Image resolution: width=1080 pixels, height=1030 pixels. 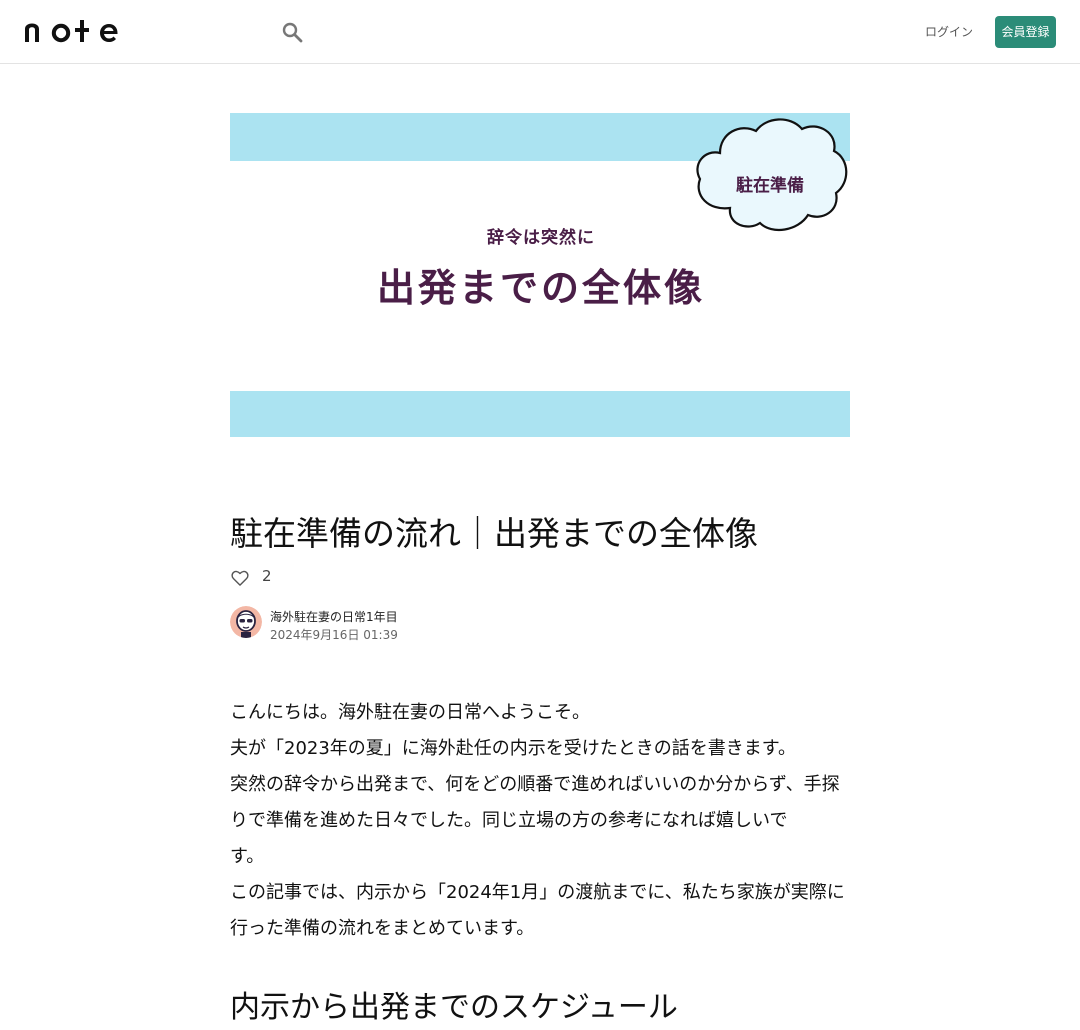 I want to click on top-nav-bar: ログイン 会員登録, so click(x=540, y=32).